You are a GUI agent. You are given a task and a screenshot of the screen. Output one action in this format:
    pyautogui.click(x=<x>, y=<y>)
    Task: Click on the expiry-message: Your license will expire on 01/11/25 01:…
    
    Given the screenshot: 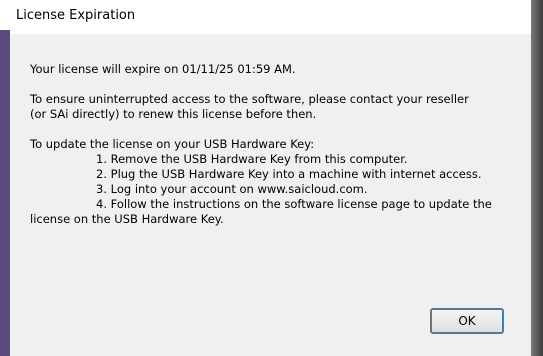 What is the action you would take?
    pyautogui.click(x=163, y=69)
    